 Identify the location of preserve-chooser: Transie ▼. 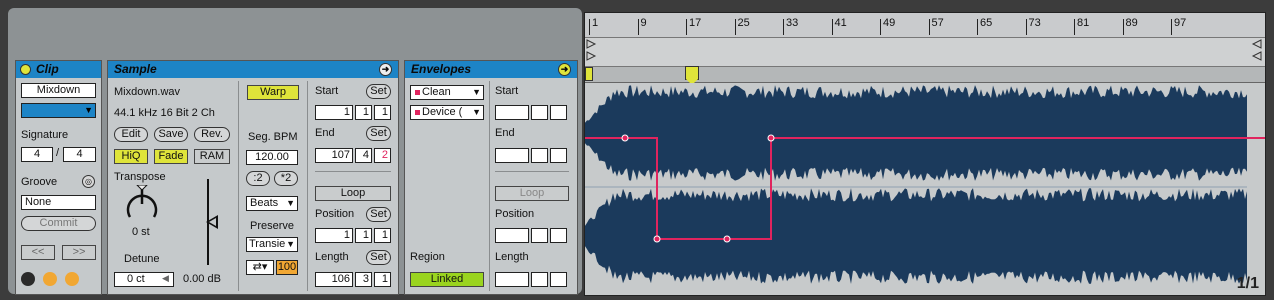
(272, 244).